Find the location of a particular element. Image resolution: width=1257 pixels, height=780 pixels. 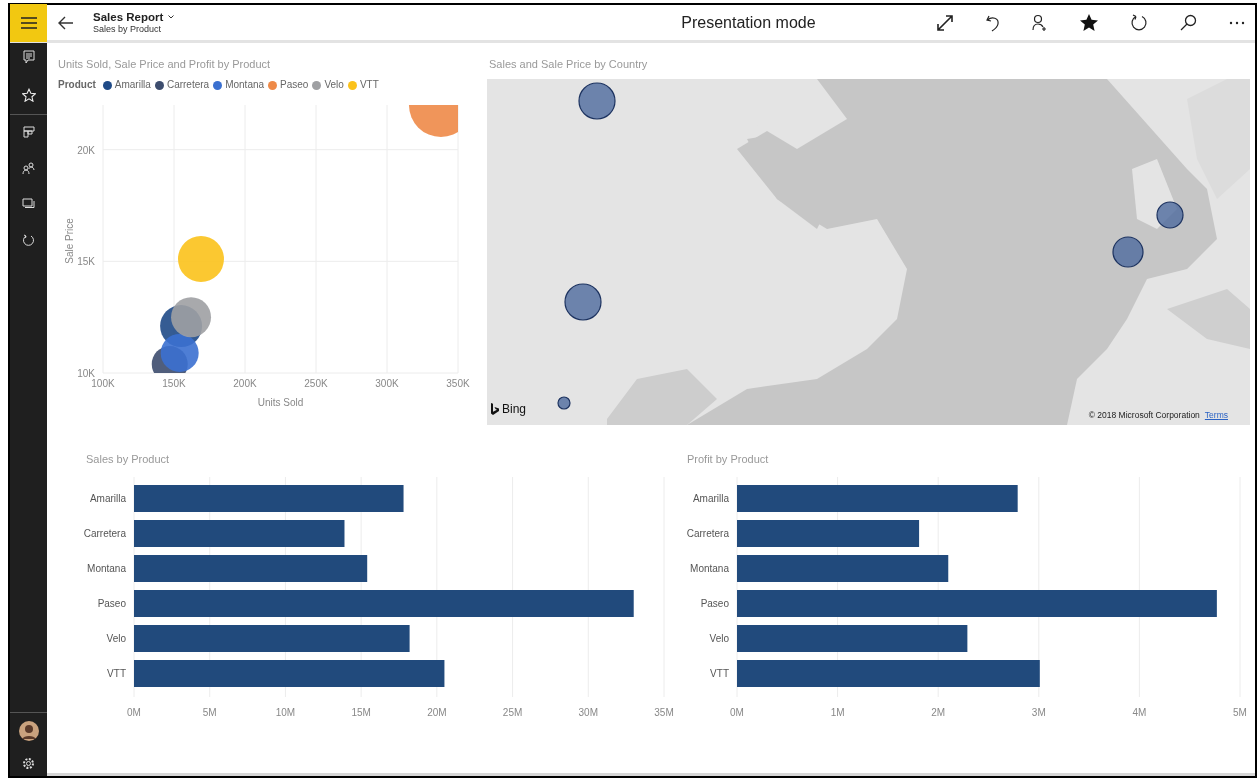

axis-tick-label: 35M is located at coordinates (664, 712).